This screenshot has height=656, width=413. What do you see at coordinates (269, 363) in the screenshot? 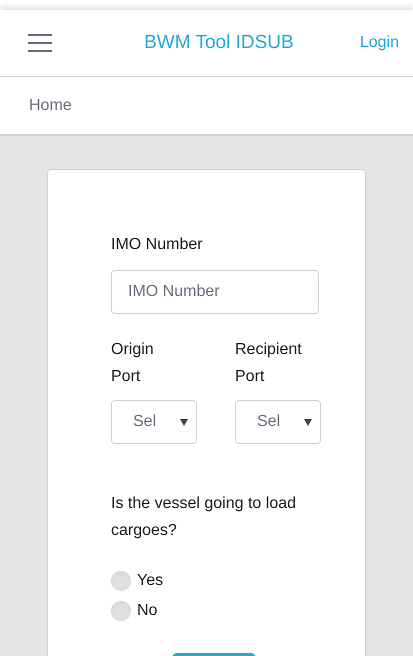
I see `field-label: Recipient Port` at bounding box center [269, 363].